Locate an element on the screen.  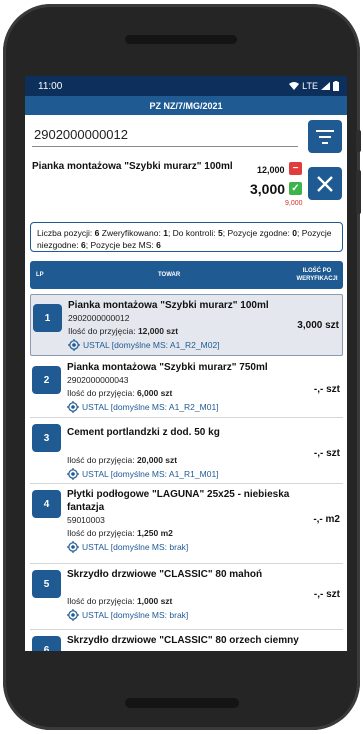
item-ms: USTAL [domyślne MS: A1_R2_M02] is located at coordinates (144, 345).